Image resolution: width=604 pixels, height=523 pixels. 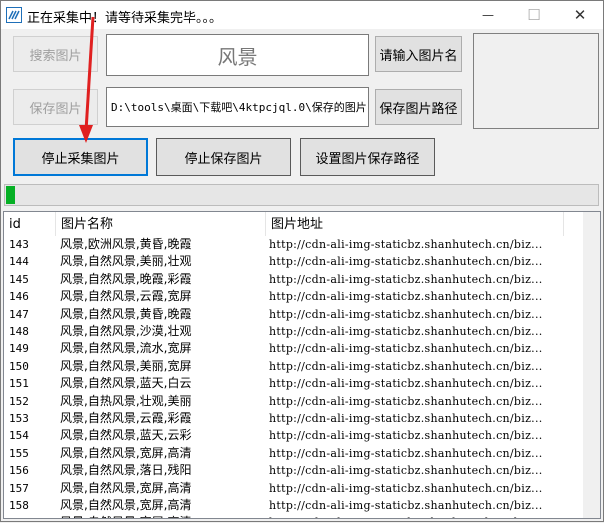 I want to click on window-title: 正在采集中！请等待采集完毕。。。, so click(x=125, y=18).